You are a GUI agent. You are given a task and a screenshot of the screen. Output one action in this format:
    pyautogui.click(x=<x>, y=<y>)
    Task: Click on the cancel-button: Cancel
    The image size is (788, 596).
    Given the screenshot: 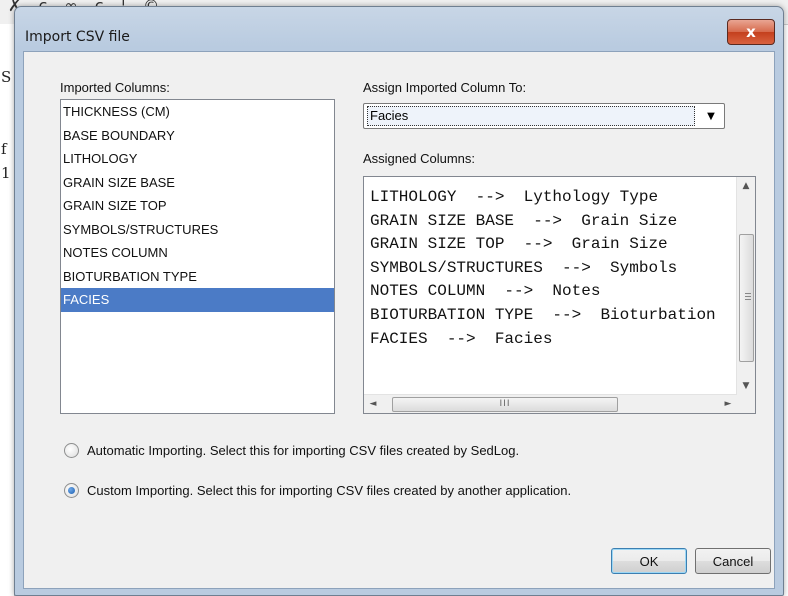 What is the action you would take?
    pyautogui.click(x=733, y=561)
    